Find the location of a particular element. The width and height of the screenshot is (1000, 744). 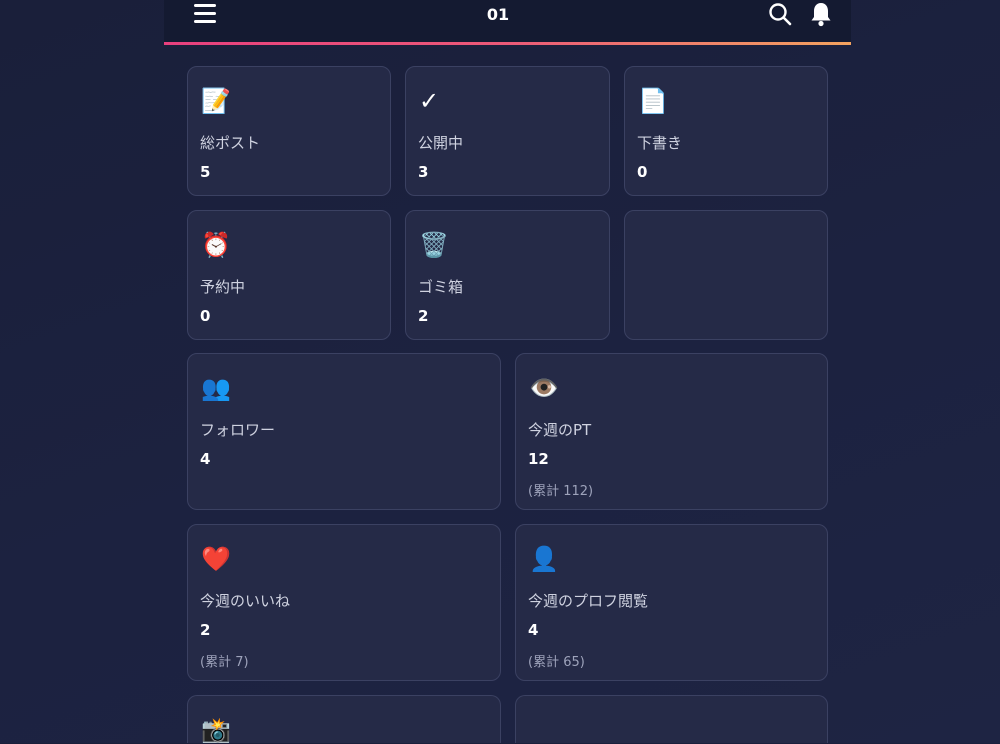

stat-card-followers: 👥 フォロワー 4 is located at coordinates (344, 431).